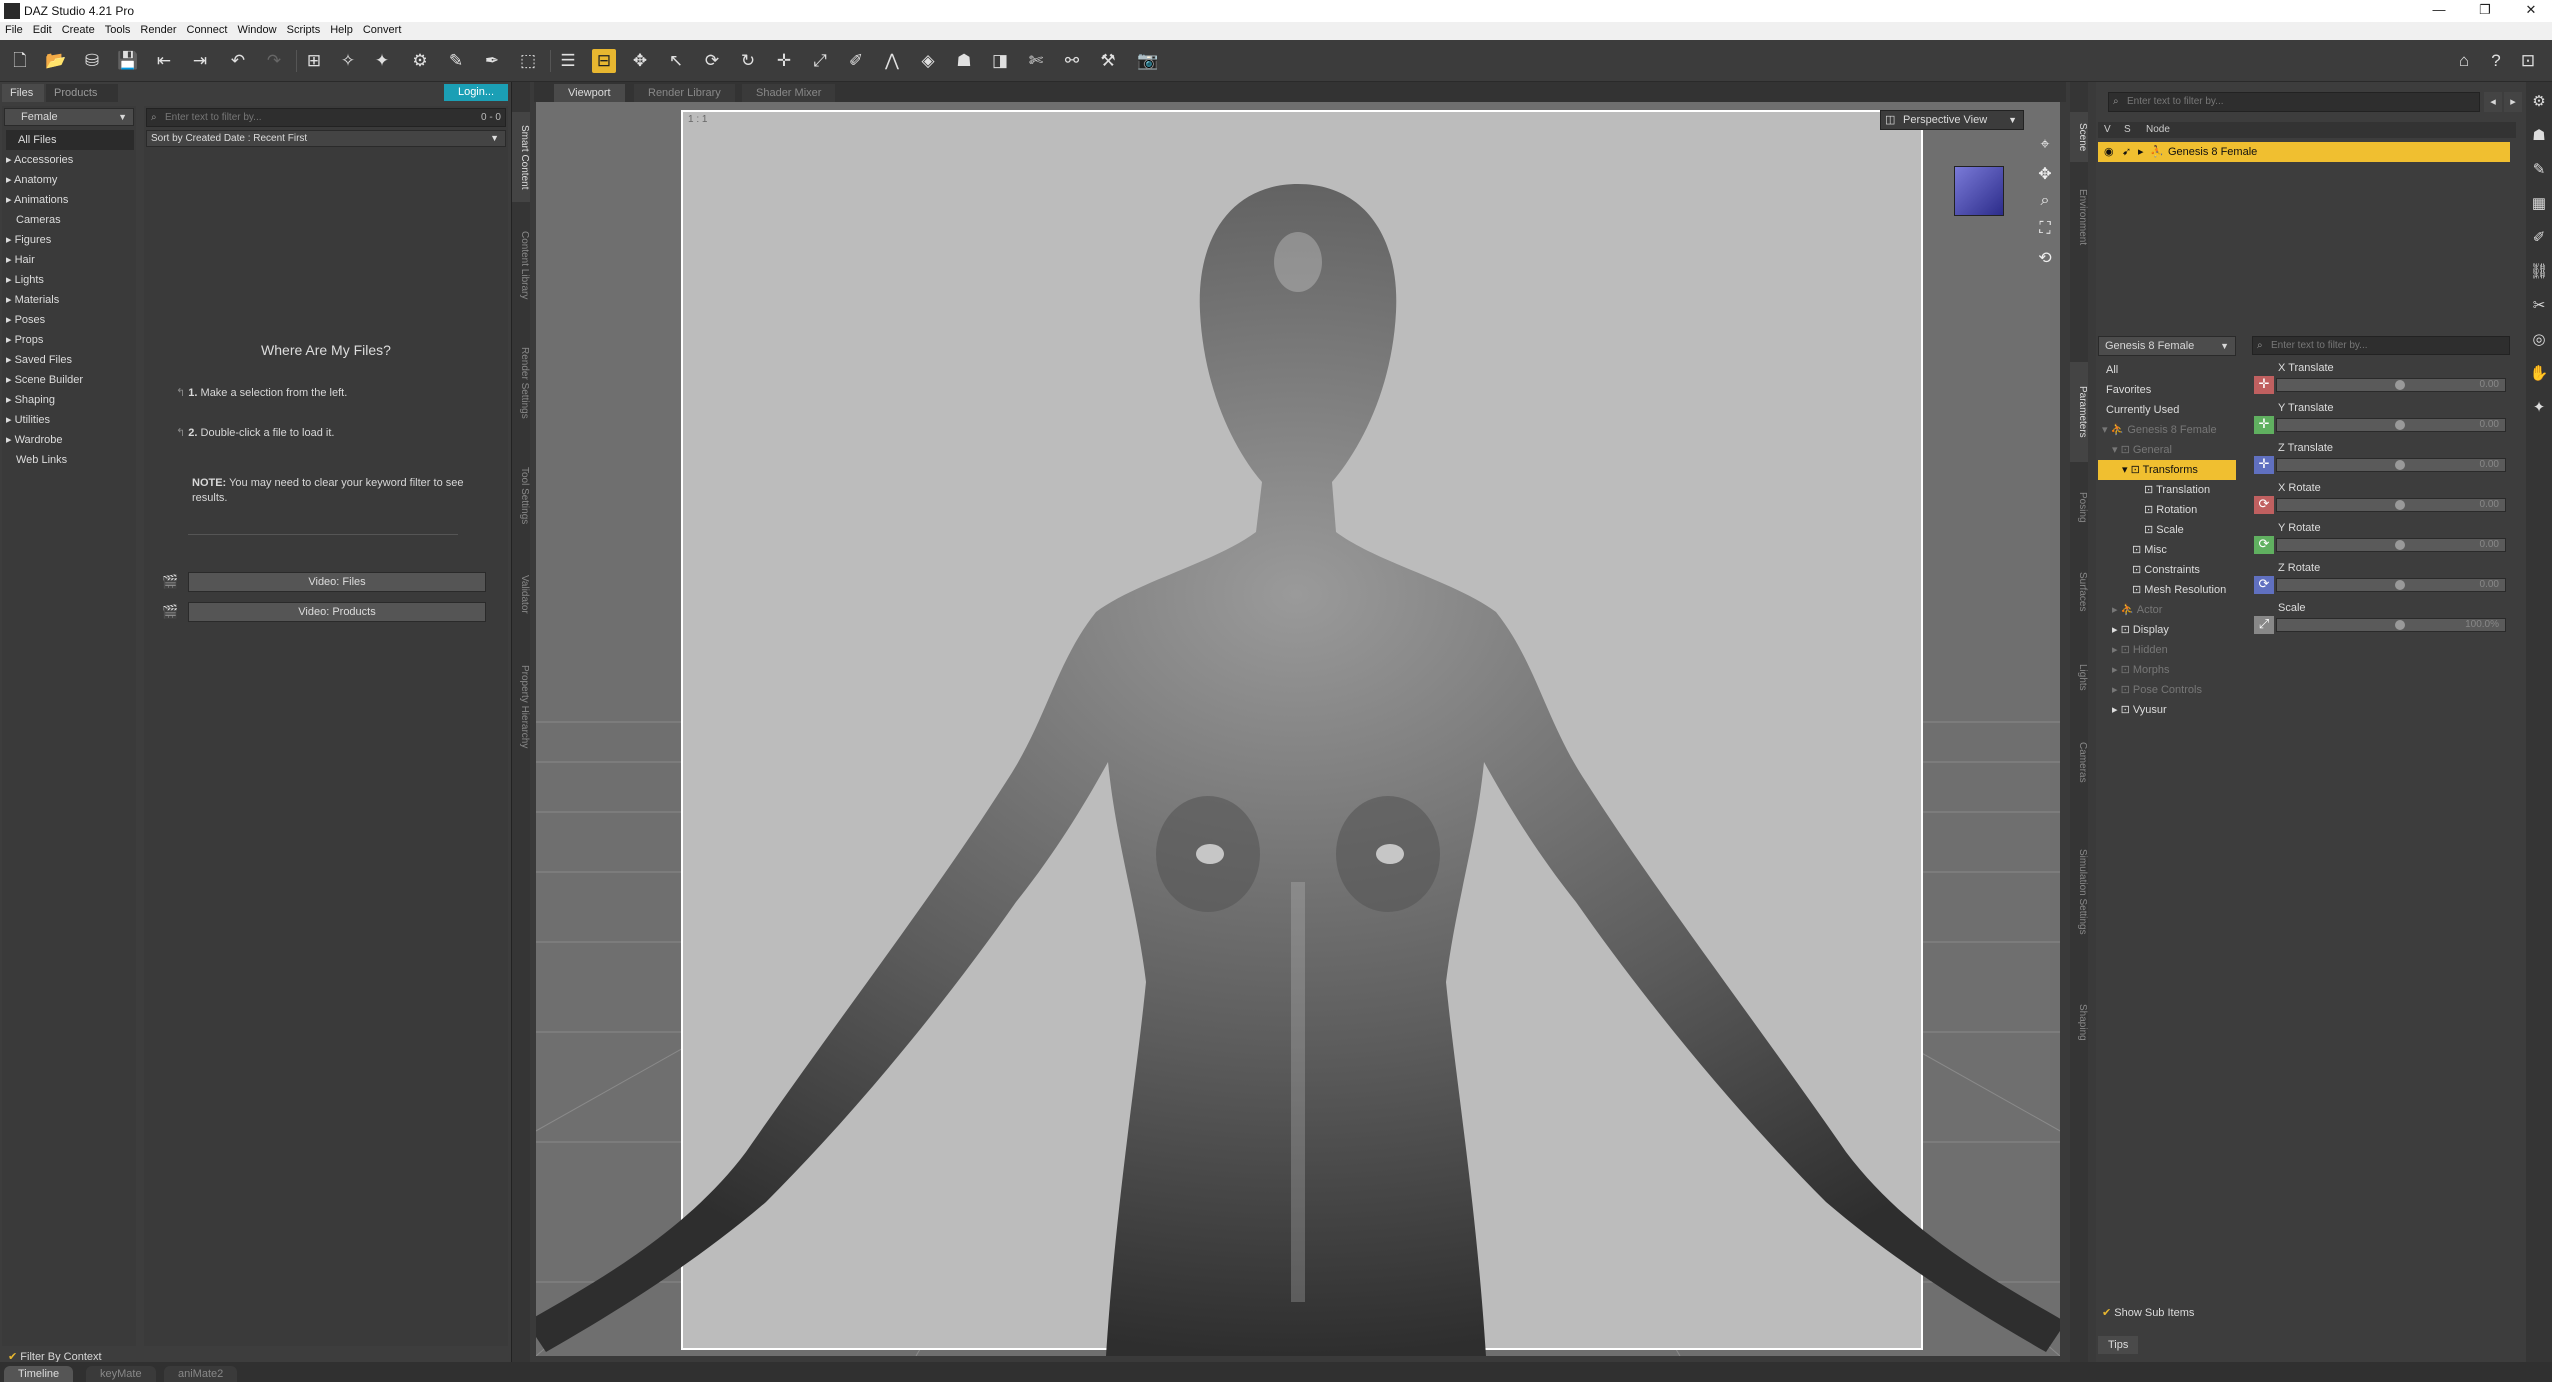  What do you see at coordinates (784, 61) in the screenshot?
I see `translate-tool-icon: ✛` at bounding box center [784, 61].